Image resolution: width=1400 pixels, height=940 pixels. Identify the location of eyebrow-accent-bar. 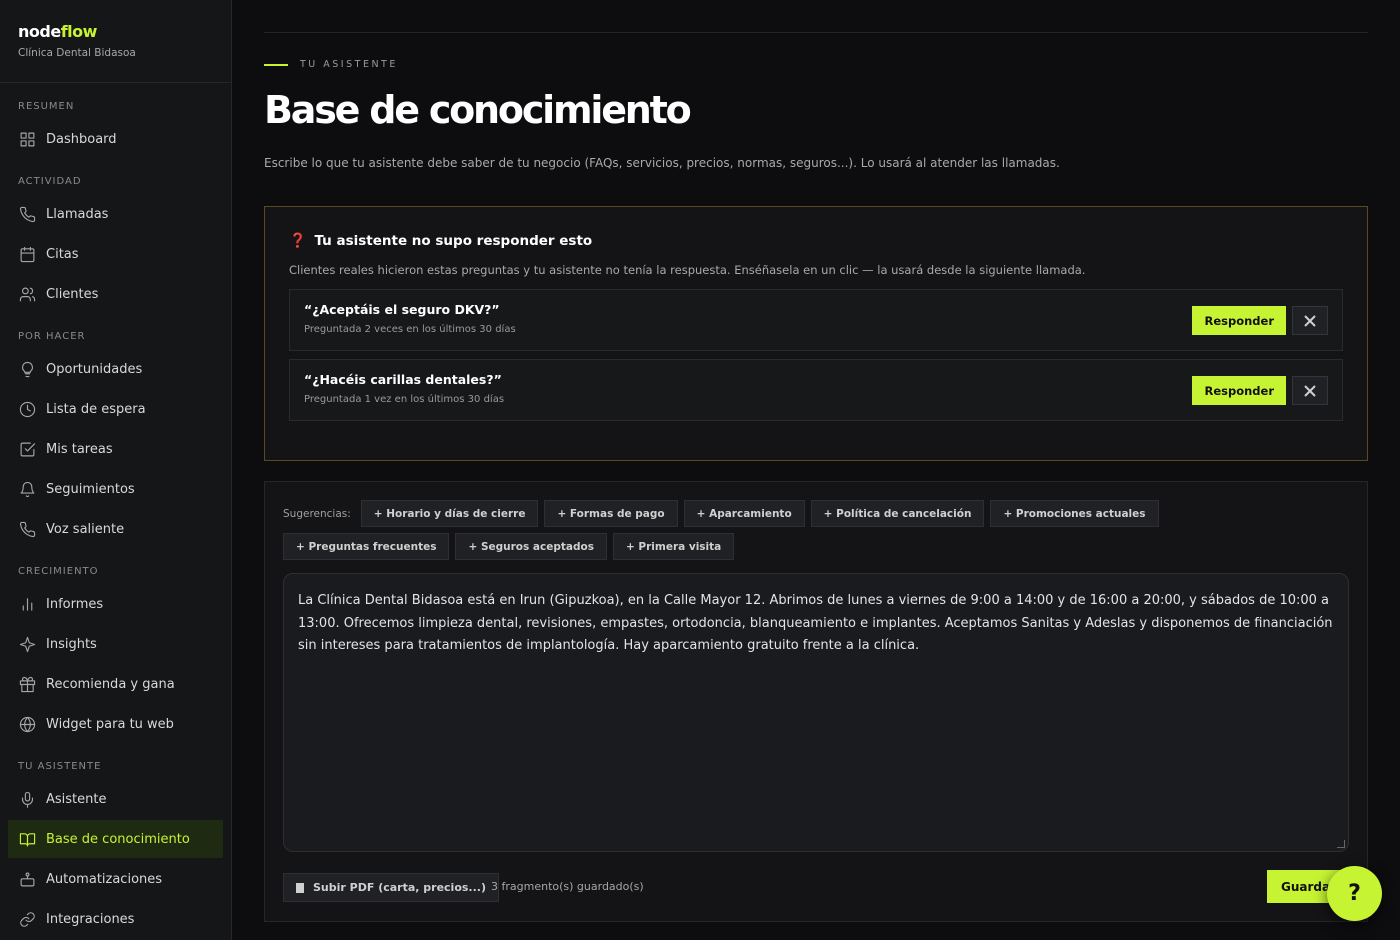
(276, 64).